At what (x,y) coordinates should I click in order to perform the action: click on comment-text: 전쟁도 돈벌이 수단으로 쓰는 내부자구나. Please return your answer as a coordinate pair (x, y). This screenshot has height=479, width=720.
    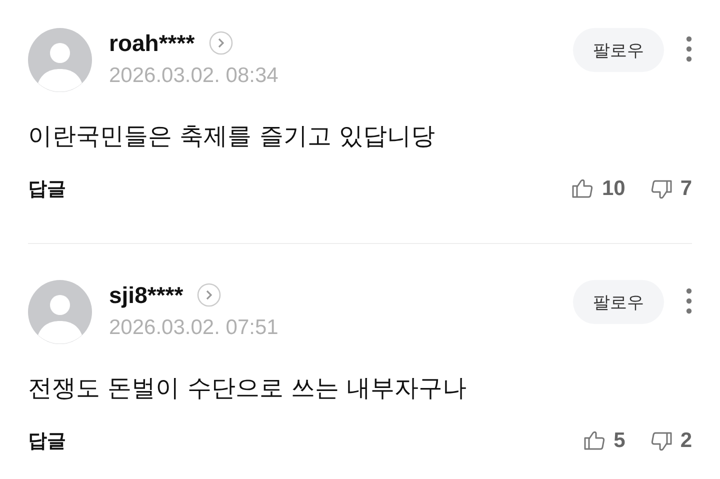
    Looking at the image, I should click on (248, 388).